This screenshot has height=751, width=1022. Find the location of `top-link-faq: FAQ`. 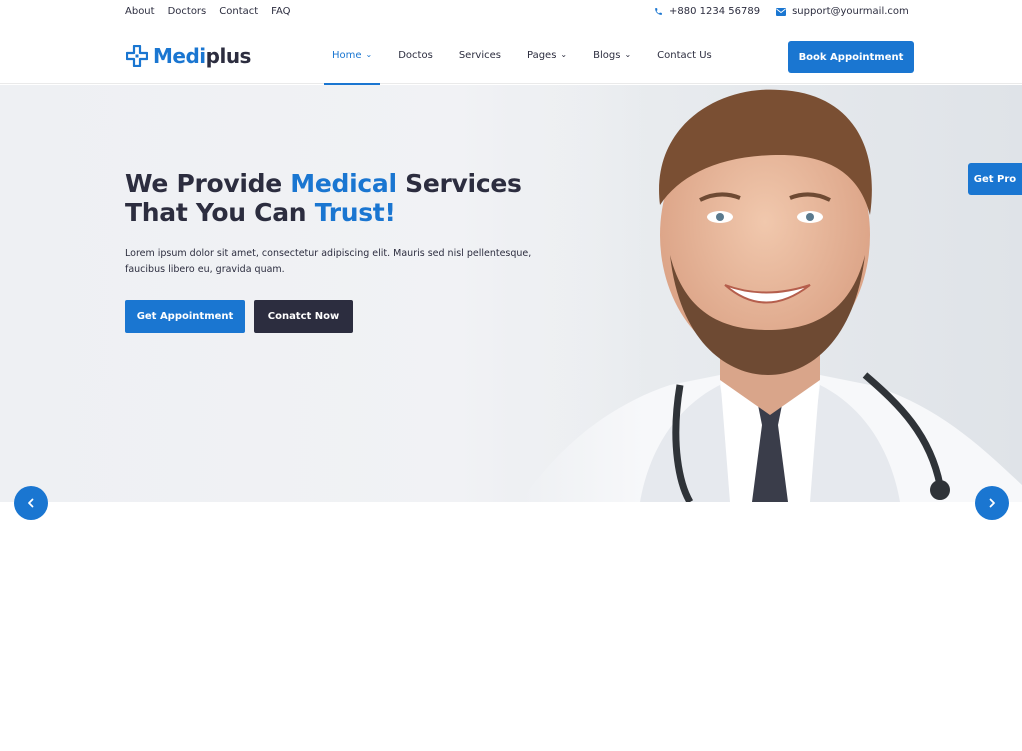

top-link-faq: FAQ is located at coordinates (280, 11).